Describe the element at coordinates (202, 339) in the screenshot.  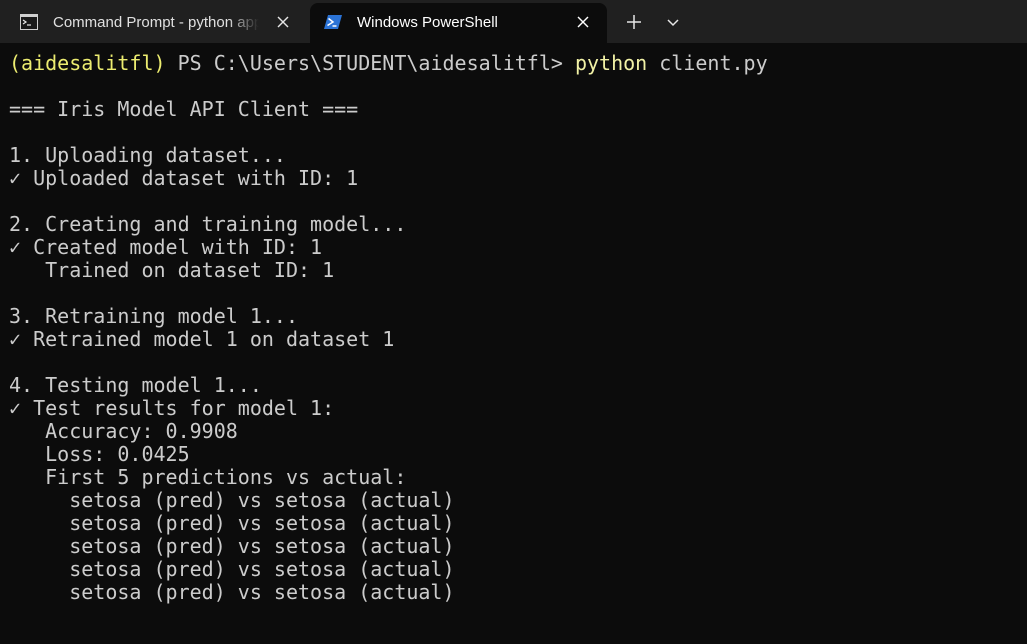
I see `output-line: ✓ Retrained model 1 on dataset 1` at that location.